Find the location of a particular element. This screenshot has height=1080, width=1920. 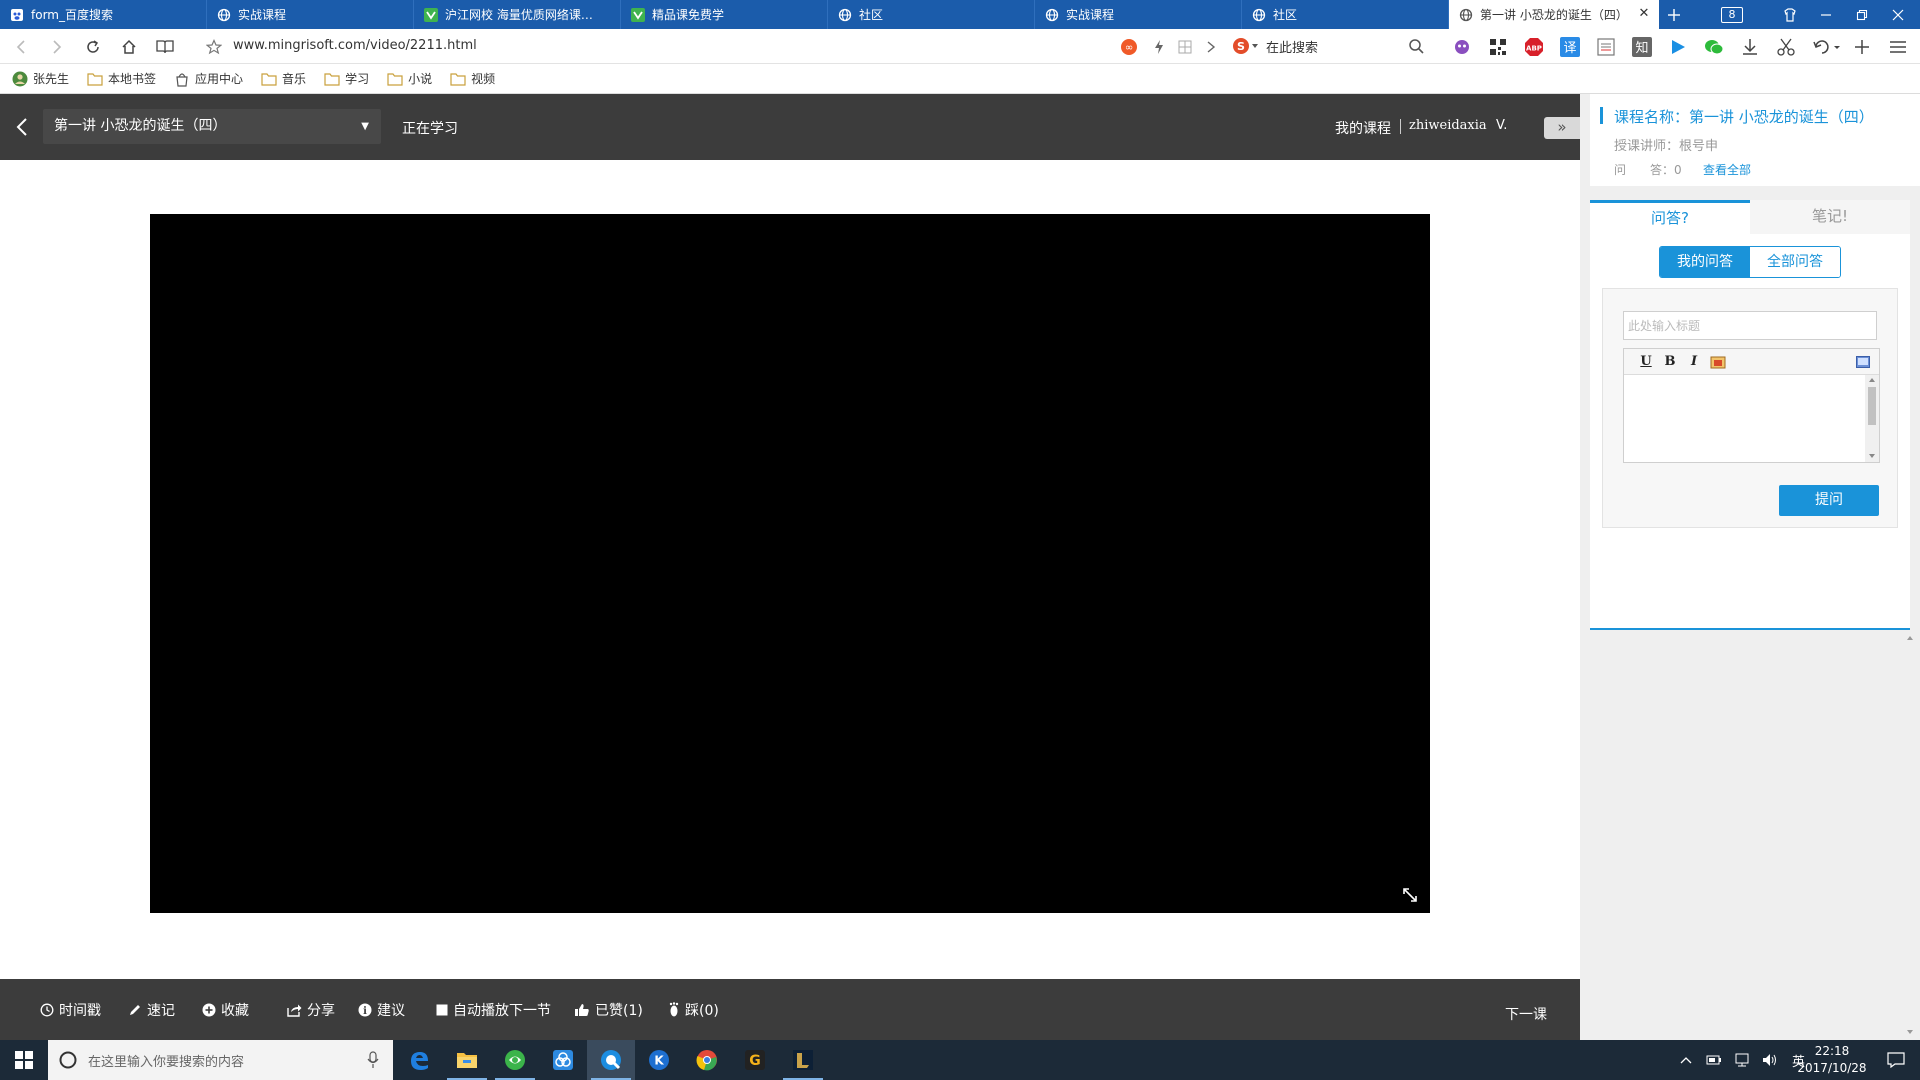

wechat-icon is located at coordinates (1714, 47).